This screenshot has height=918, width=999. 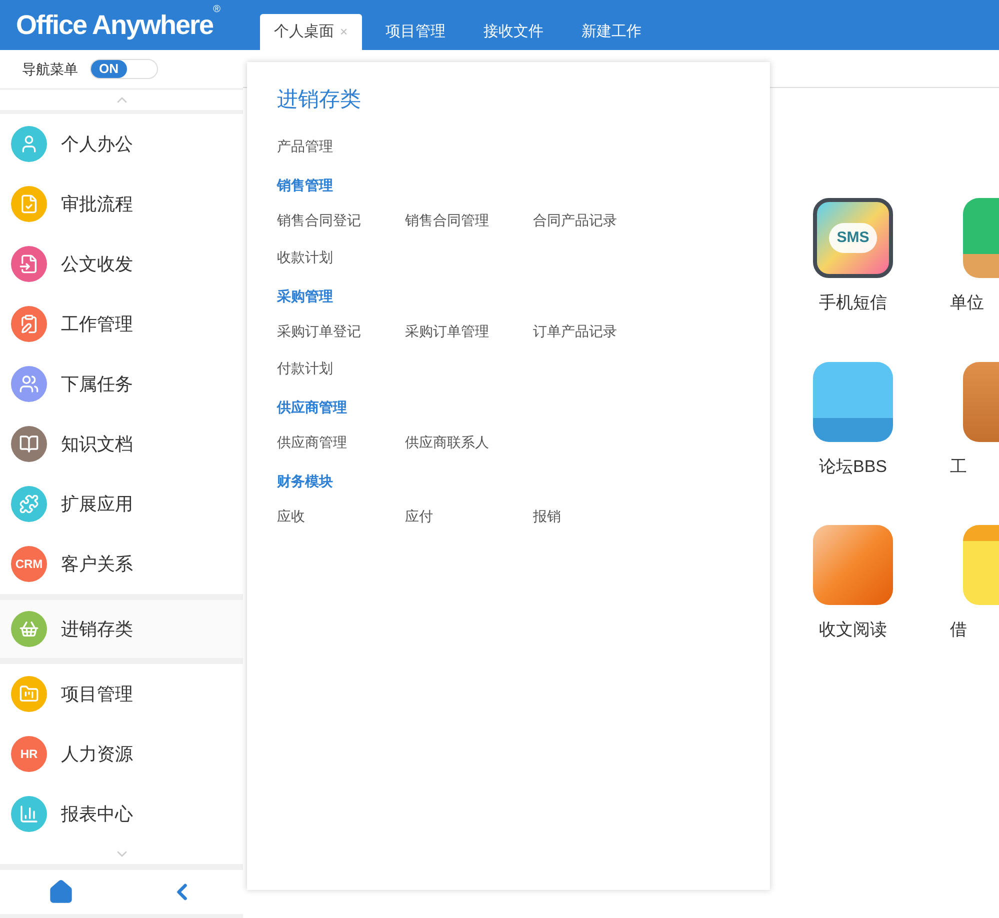 What do you see at coordinates (469, 442) in the screenshot?
I see `menu-link: 供应商联系人` at bounding box center [469, 442].